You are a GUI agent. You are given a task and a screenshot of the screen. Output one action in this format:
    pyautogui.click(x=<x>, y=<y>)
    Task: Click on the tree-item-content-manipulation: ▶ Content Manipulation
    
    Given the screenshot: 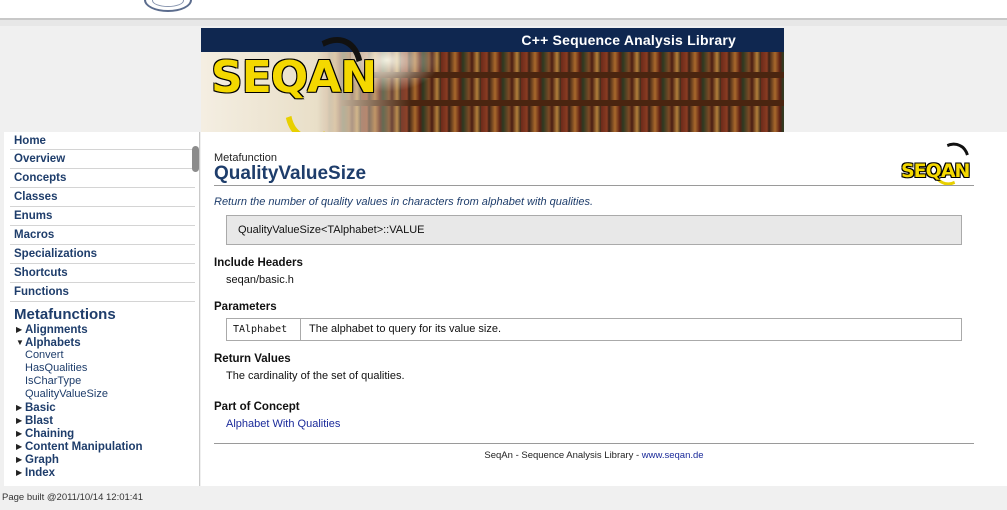 What is the action you would take?
    pyautogui.click(x=107, y=446)
    